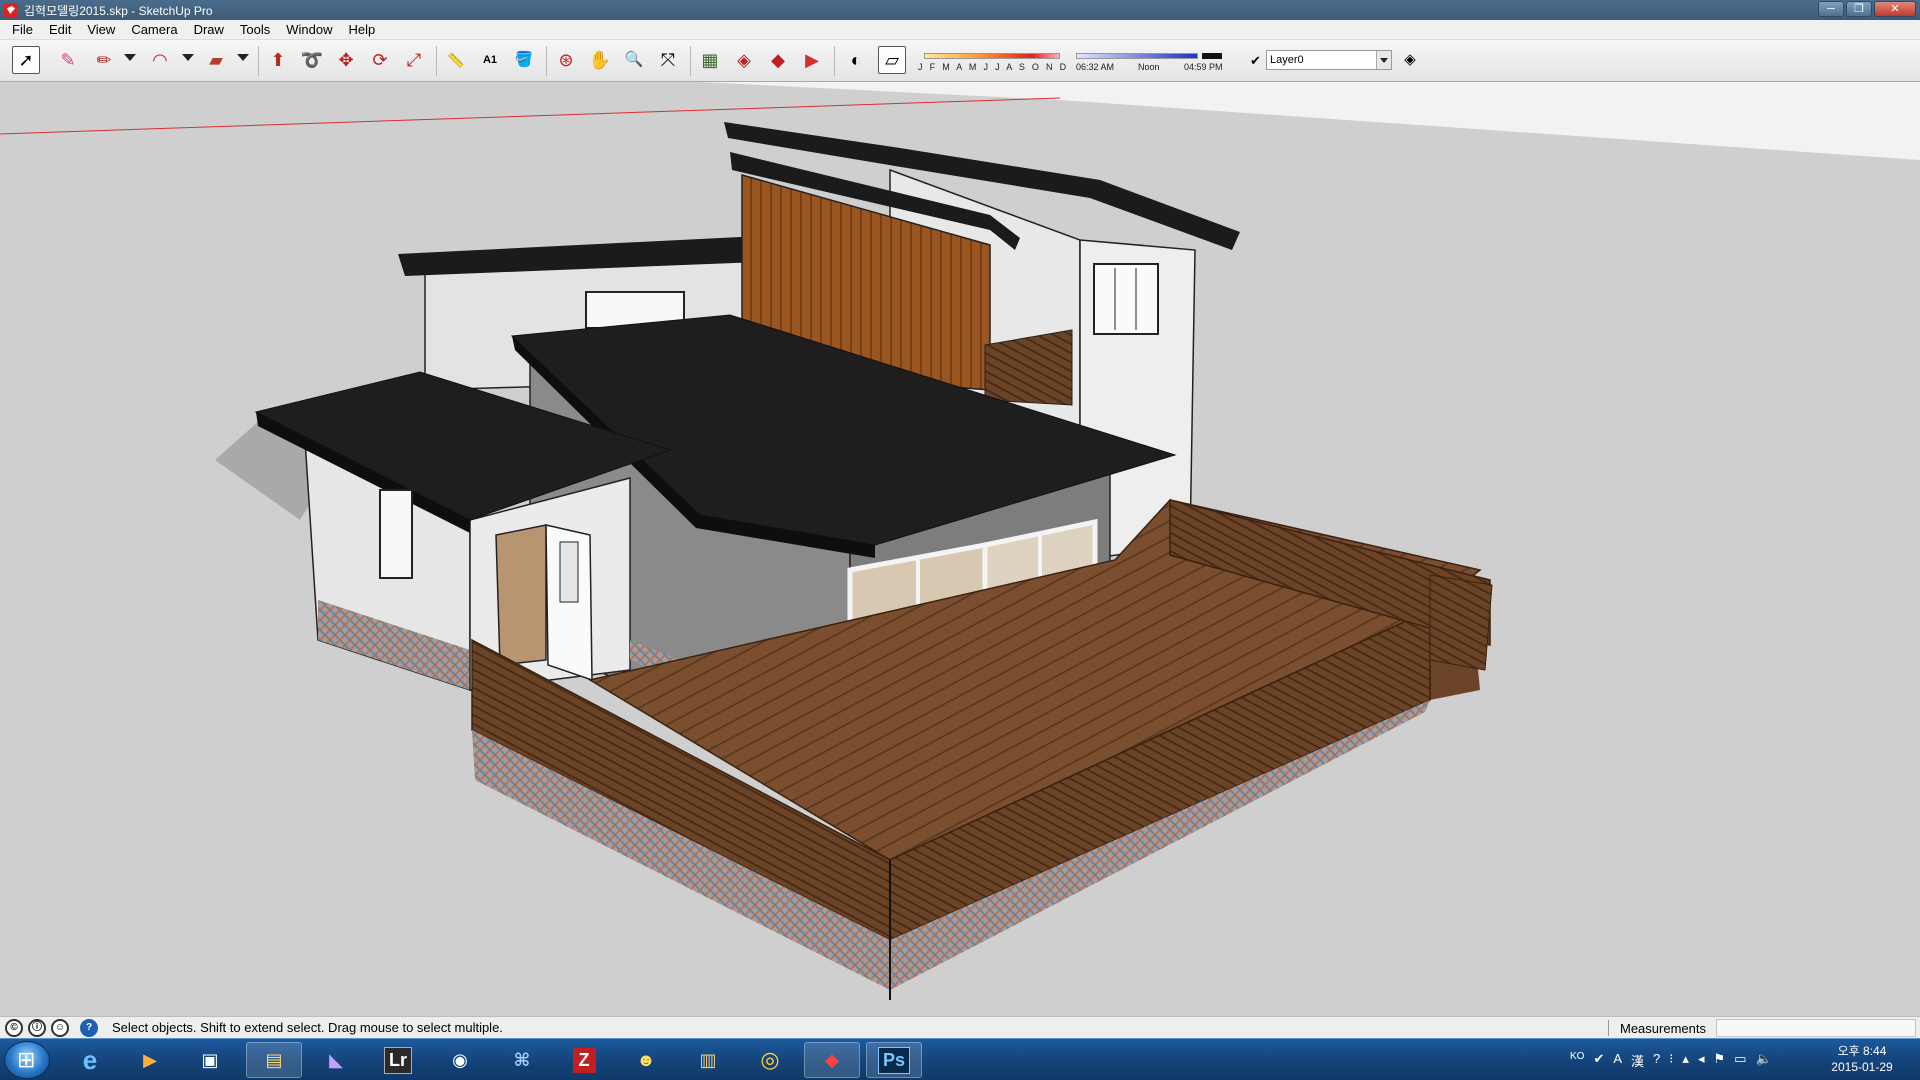 This screenshot has height=1080, width=1920. I want to click on menu-edit: Edit, so click(60, 30).